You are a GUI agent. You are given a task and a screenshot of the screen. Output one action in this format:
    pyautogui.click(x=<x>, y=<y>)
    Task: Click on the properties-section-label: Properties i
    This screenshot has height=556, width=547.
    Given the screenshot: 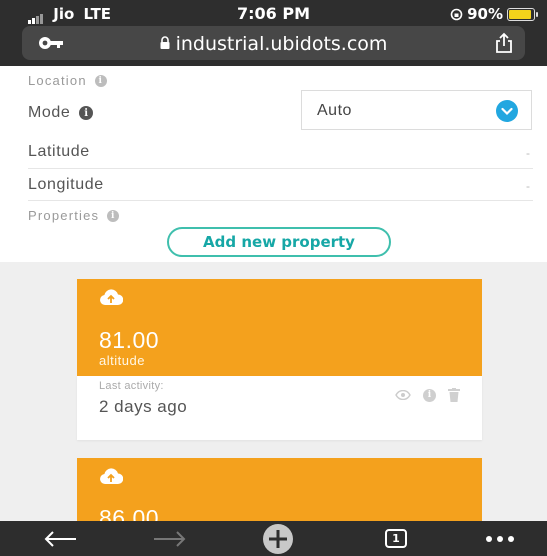 What is the action you would take?
    pyautogui.click(x=74, y=215)
    